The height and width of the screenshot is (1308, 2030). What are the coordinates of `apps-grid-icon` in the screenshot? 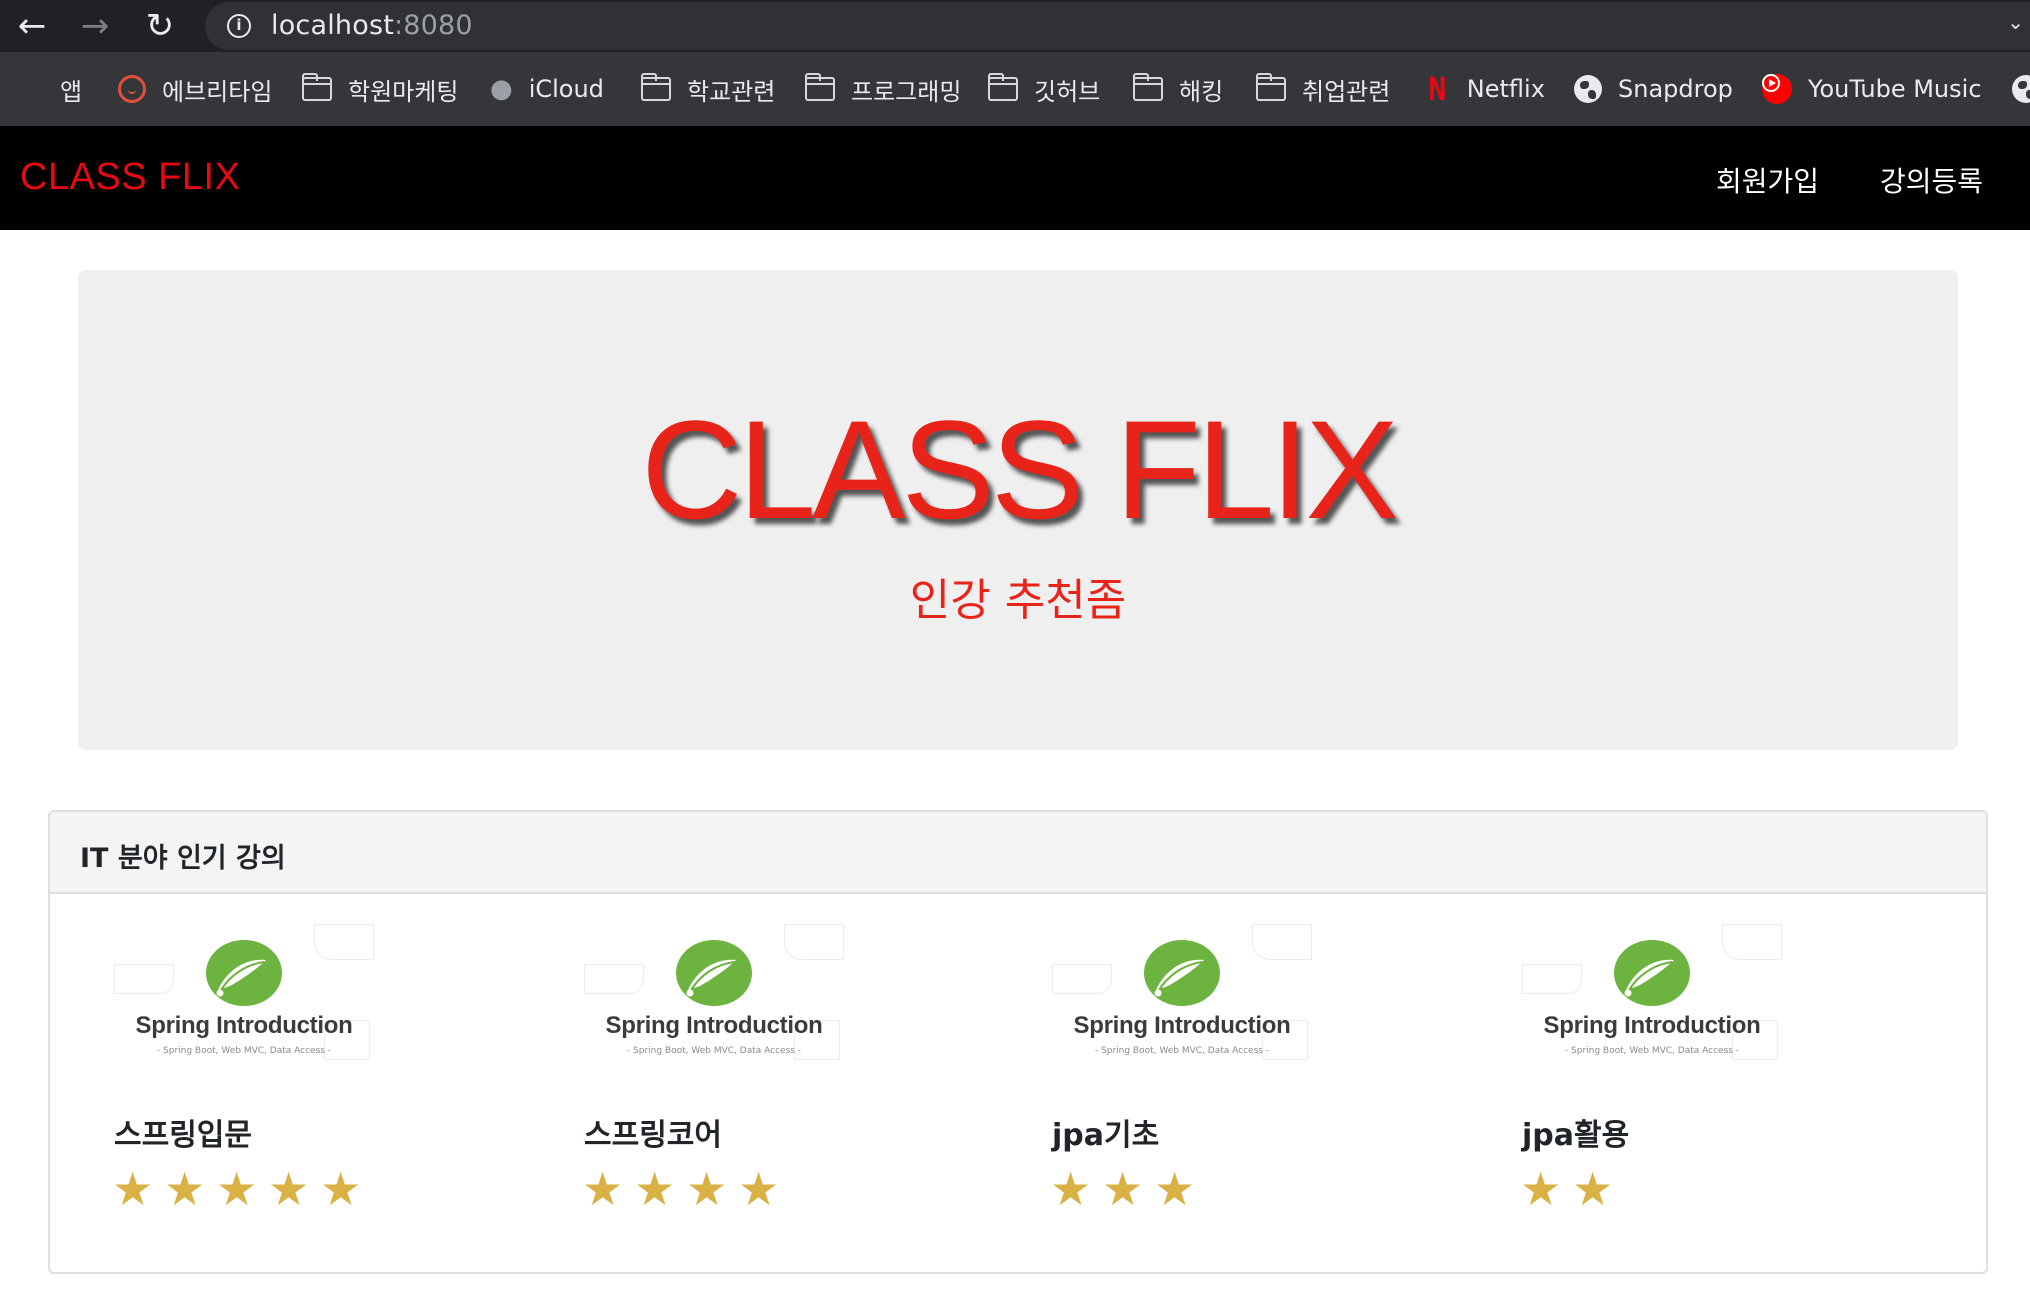 It's located at (31, 89).